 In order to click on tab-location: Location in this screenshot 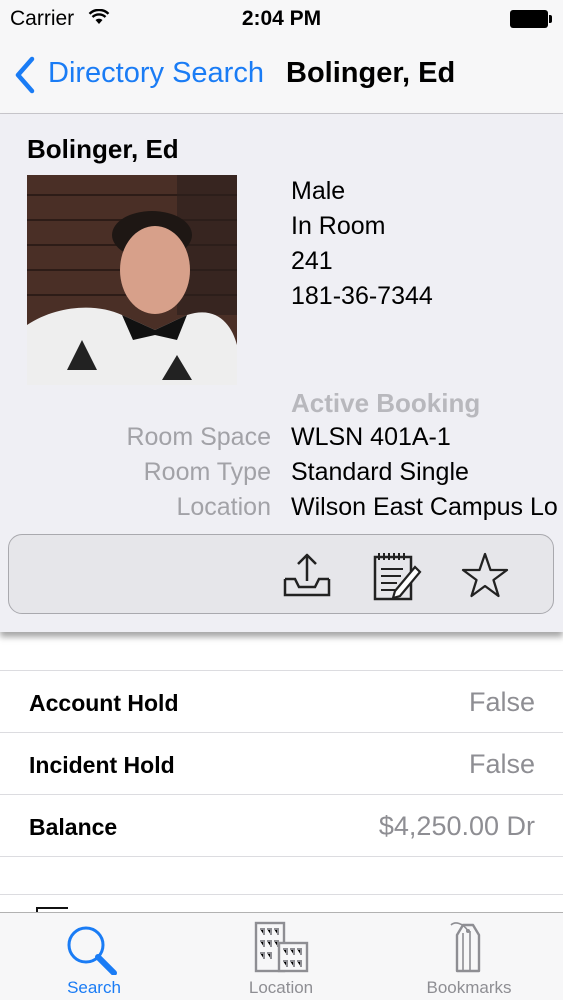, I will do `click(281, 956)`.